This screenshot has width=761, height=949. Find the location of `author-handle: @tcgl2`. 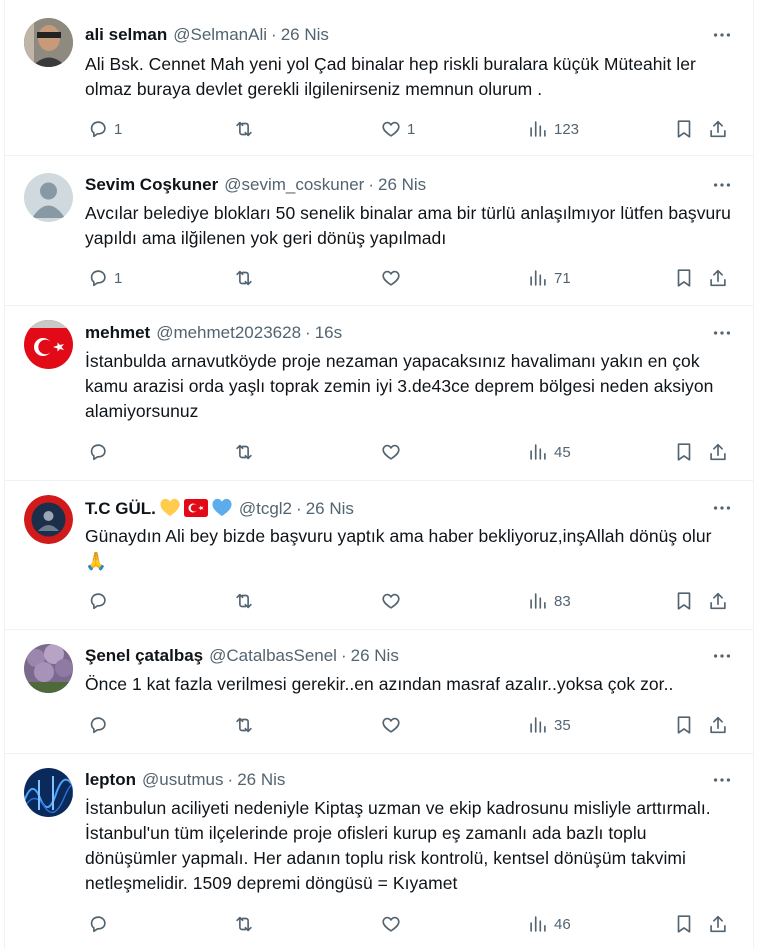

author-handle: @tcgl2 is located at coordinates (265, 508).